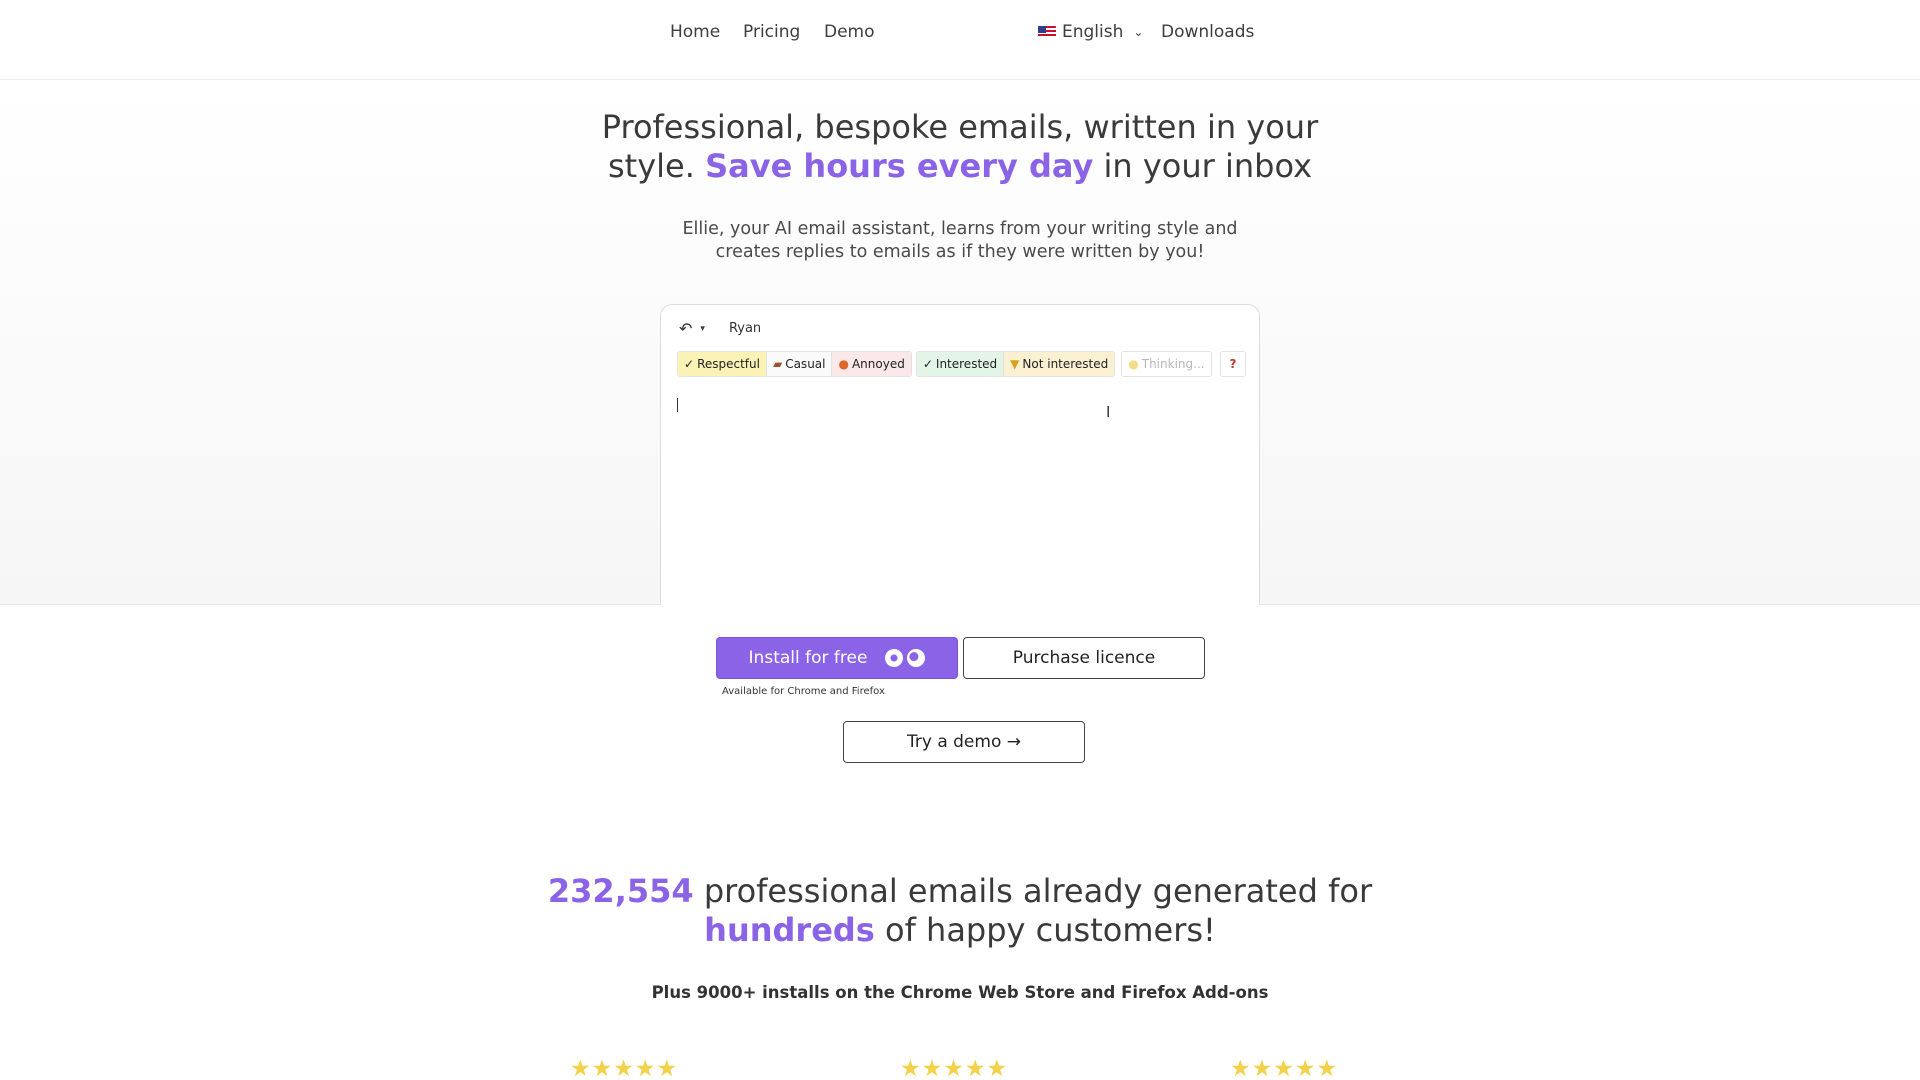  I want to click on tone-label: Casual, so click(805, 364).